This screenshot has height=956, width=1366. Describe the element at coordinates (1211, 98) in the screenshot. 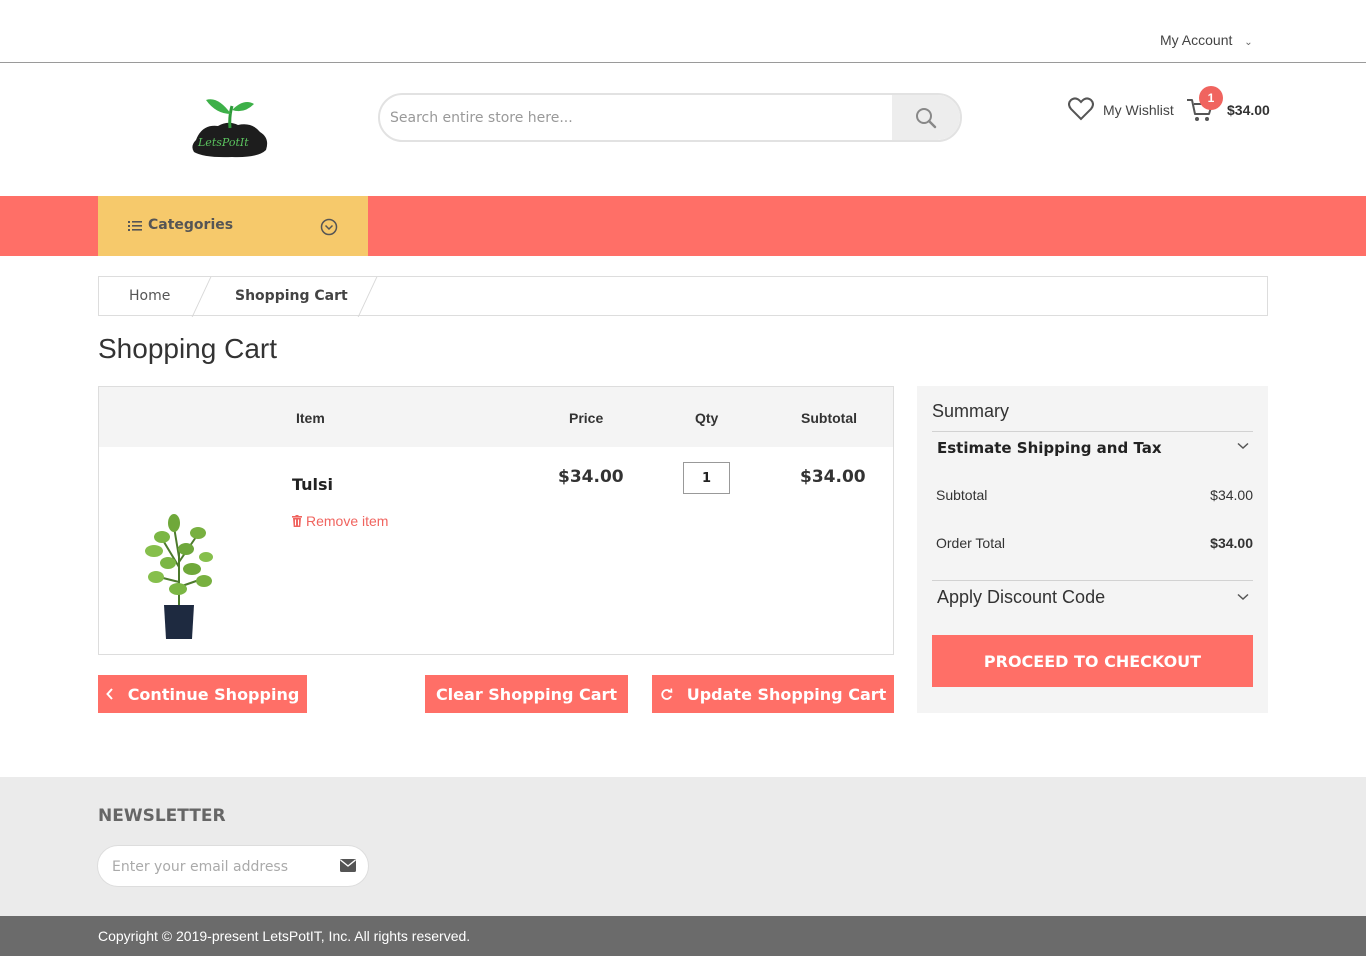

I see `cart-count-badge: 1` at that location.